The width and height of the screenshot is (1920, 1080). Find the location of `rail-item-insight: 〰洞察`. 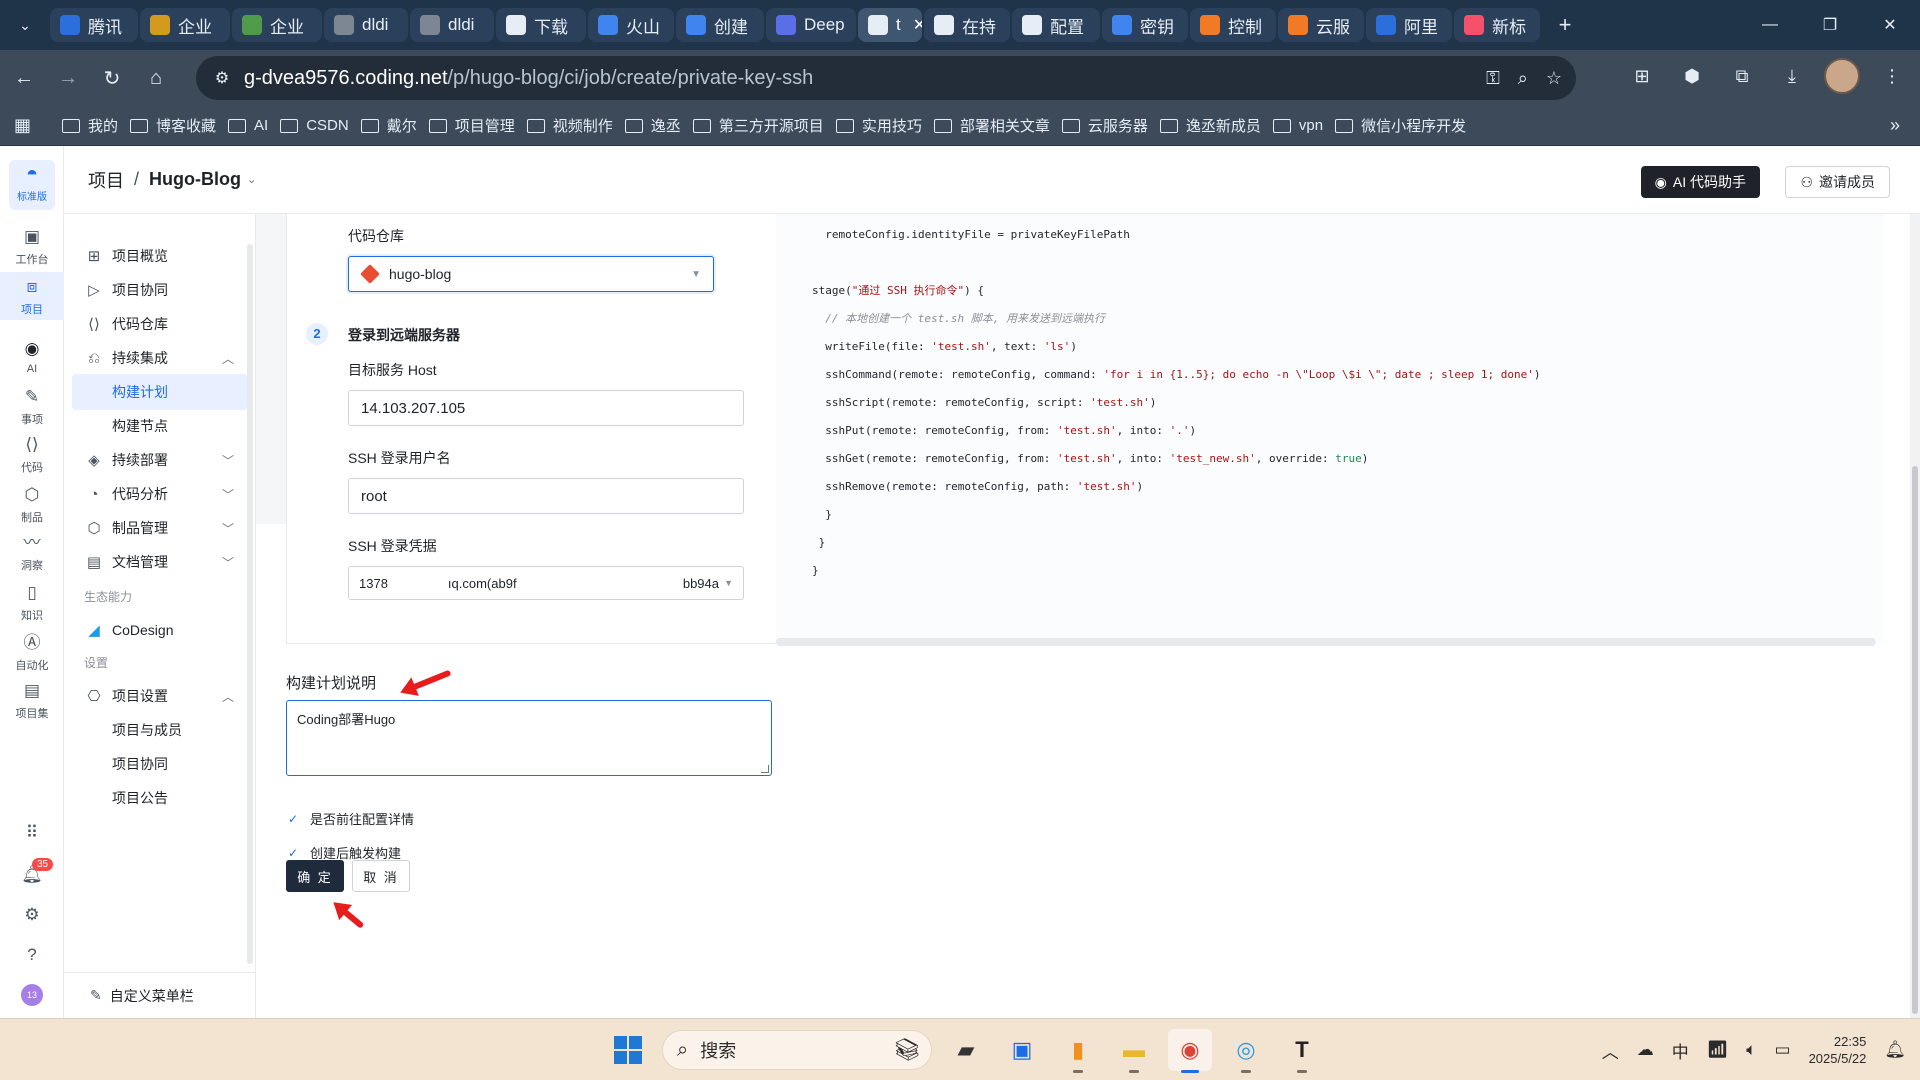

rail-item-insight: 〰洞察 is located at coordinates (32, 552).